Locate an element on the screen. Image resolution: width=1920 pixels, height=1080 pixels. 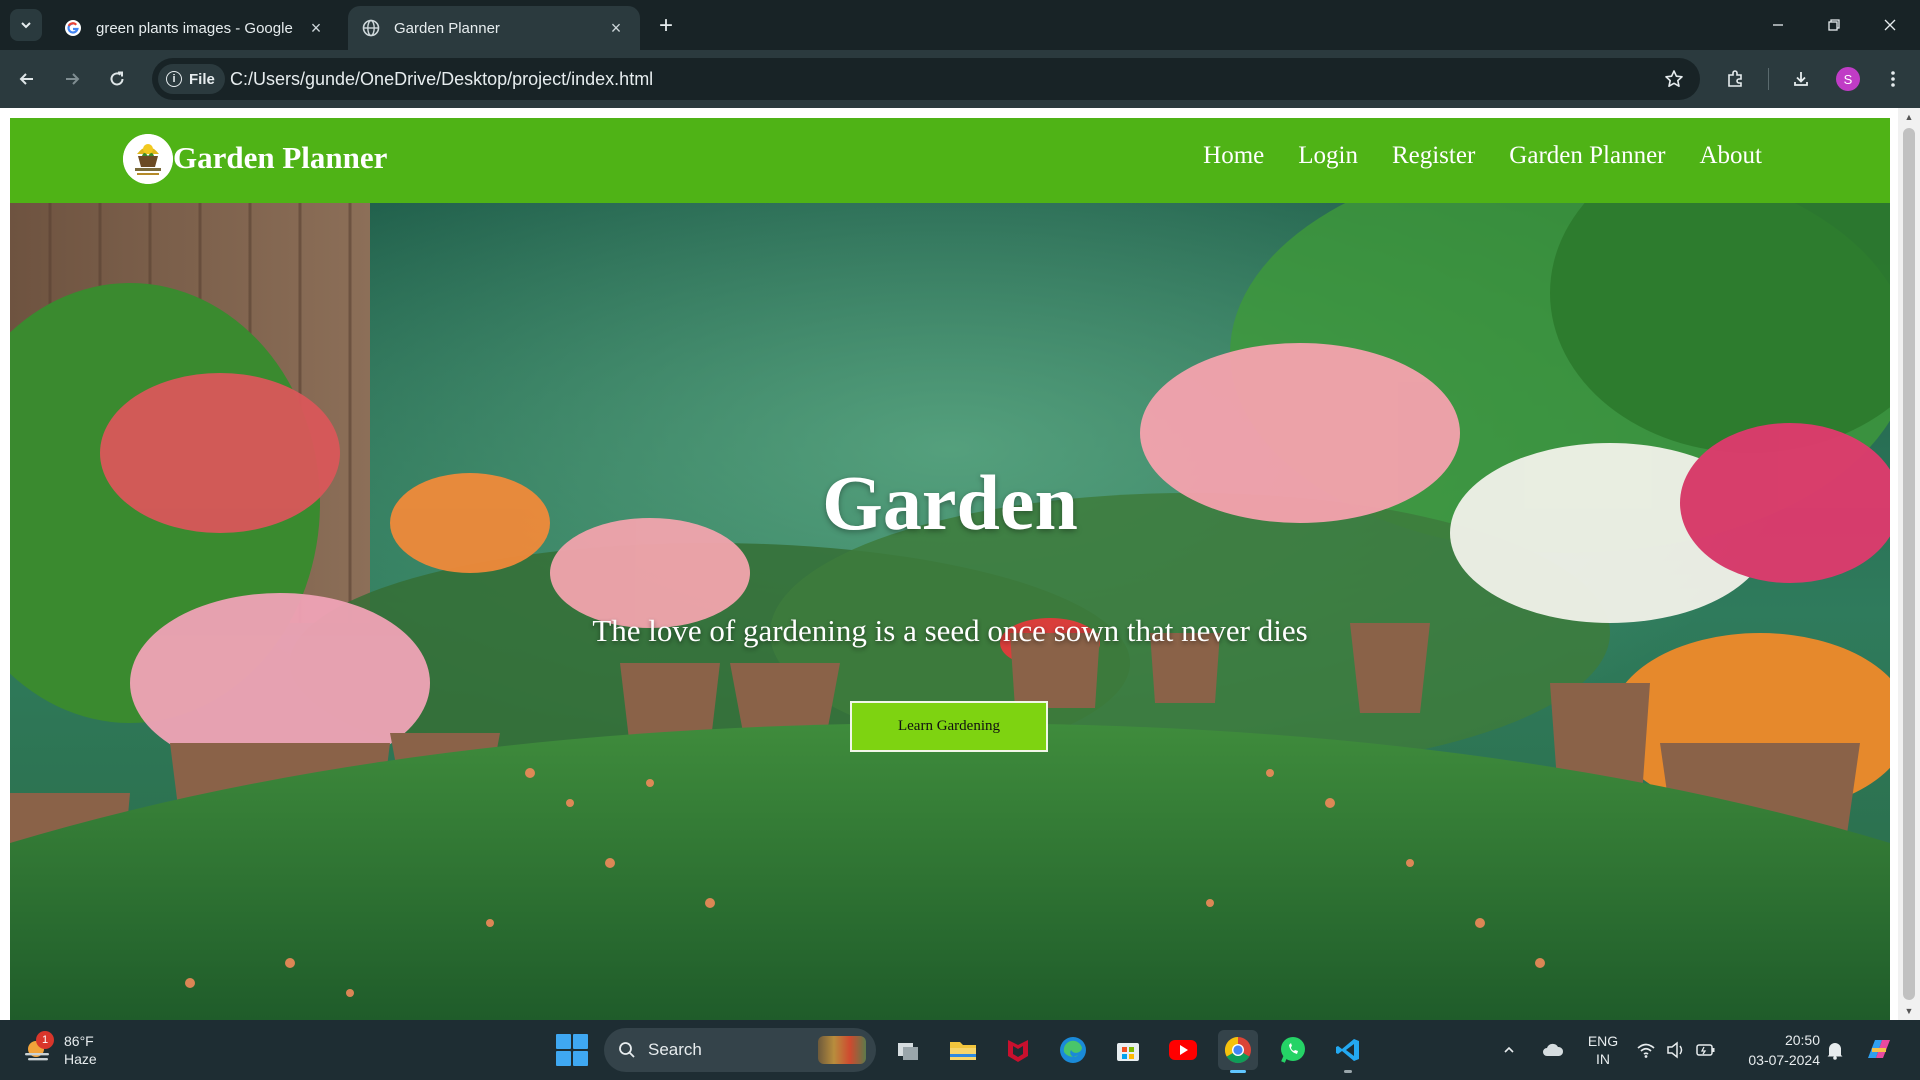
extensions-button is located at coordinates (1735, 79).